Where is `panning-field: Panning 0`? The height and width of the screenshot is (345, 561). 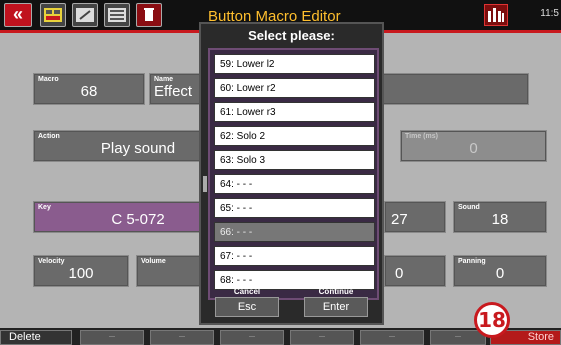 panning-field: Panning 0 is located at coordinates (500, 271).